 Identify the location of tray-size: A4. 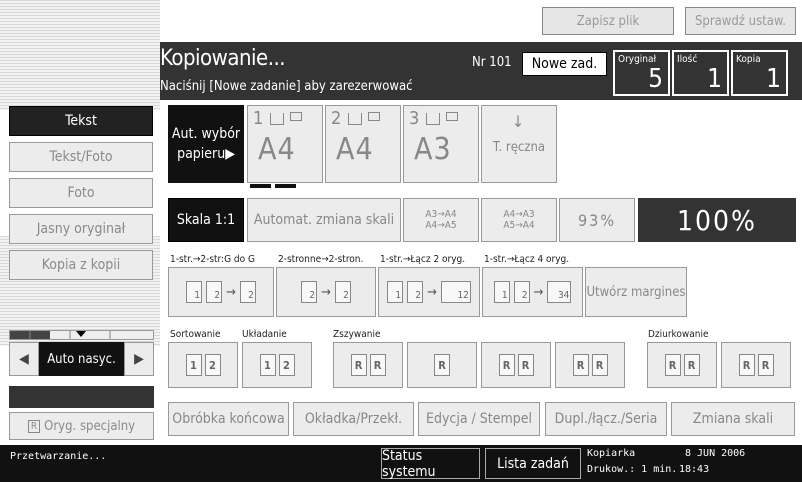
(277, 149).